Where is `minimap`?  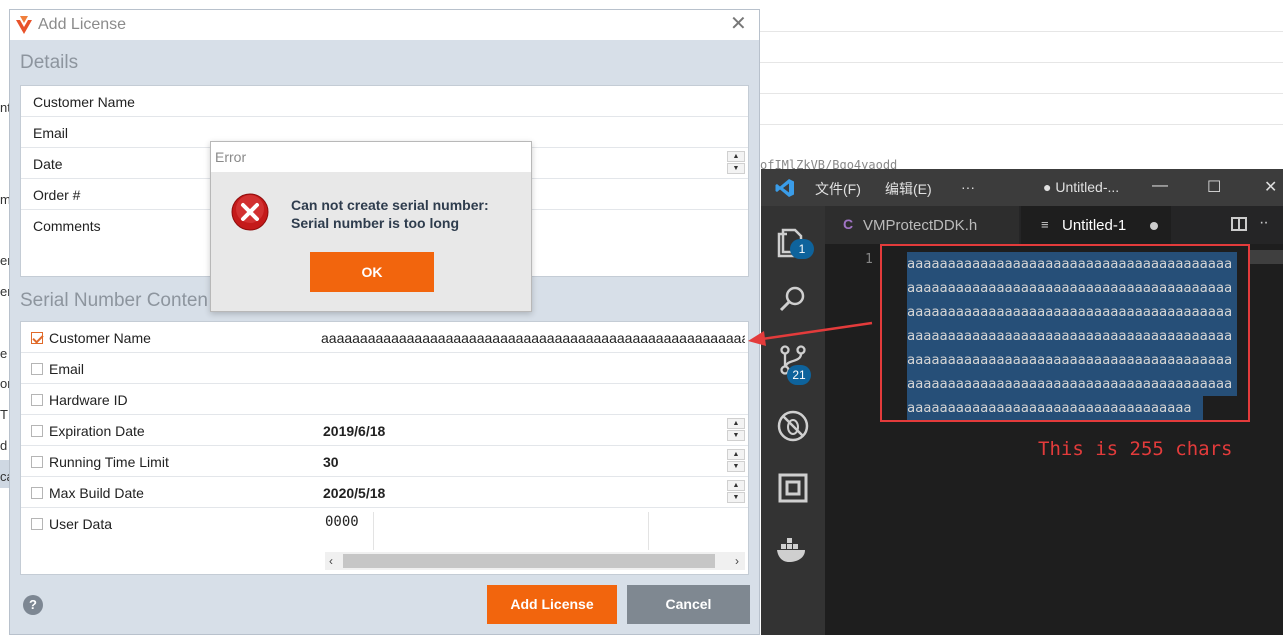
minimap is located at coordinates (1266, 257).